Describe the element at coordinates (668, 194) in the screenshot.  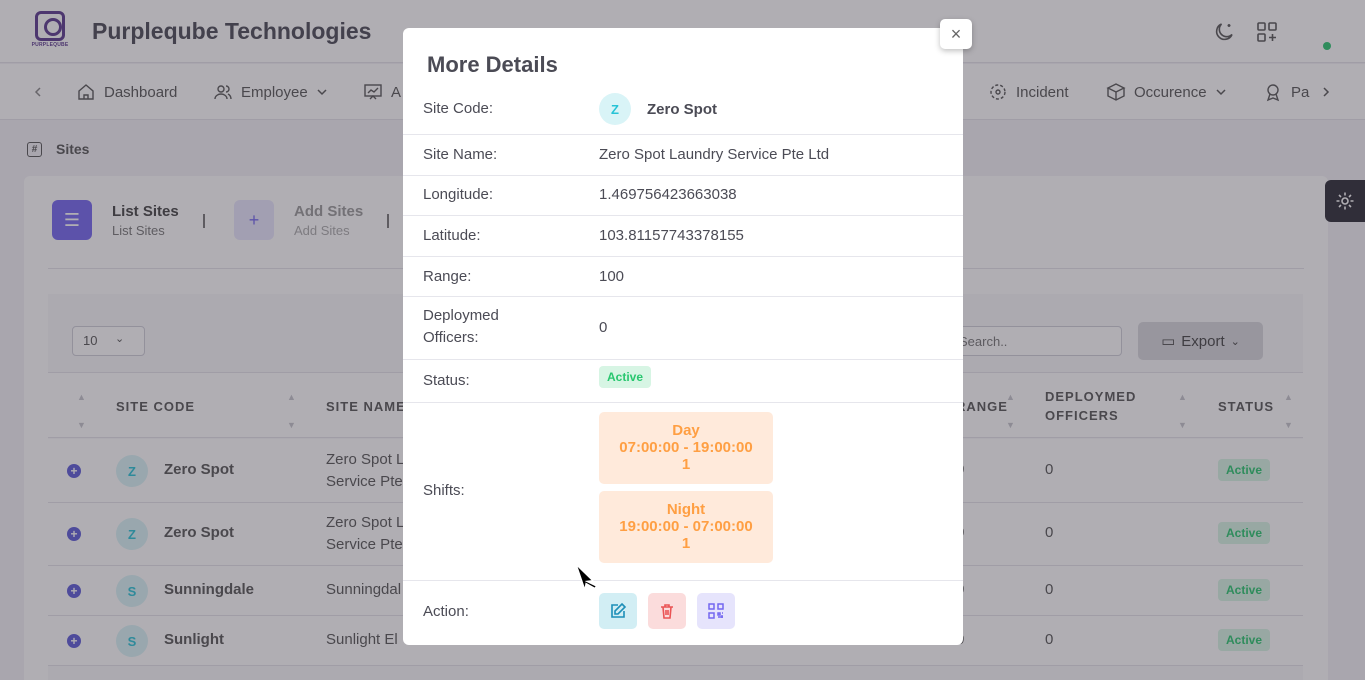
I see `longitude-value: 1.469756423663038` at that location.